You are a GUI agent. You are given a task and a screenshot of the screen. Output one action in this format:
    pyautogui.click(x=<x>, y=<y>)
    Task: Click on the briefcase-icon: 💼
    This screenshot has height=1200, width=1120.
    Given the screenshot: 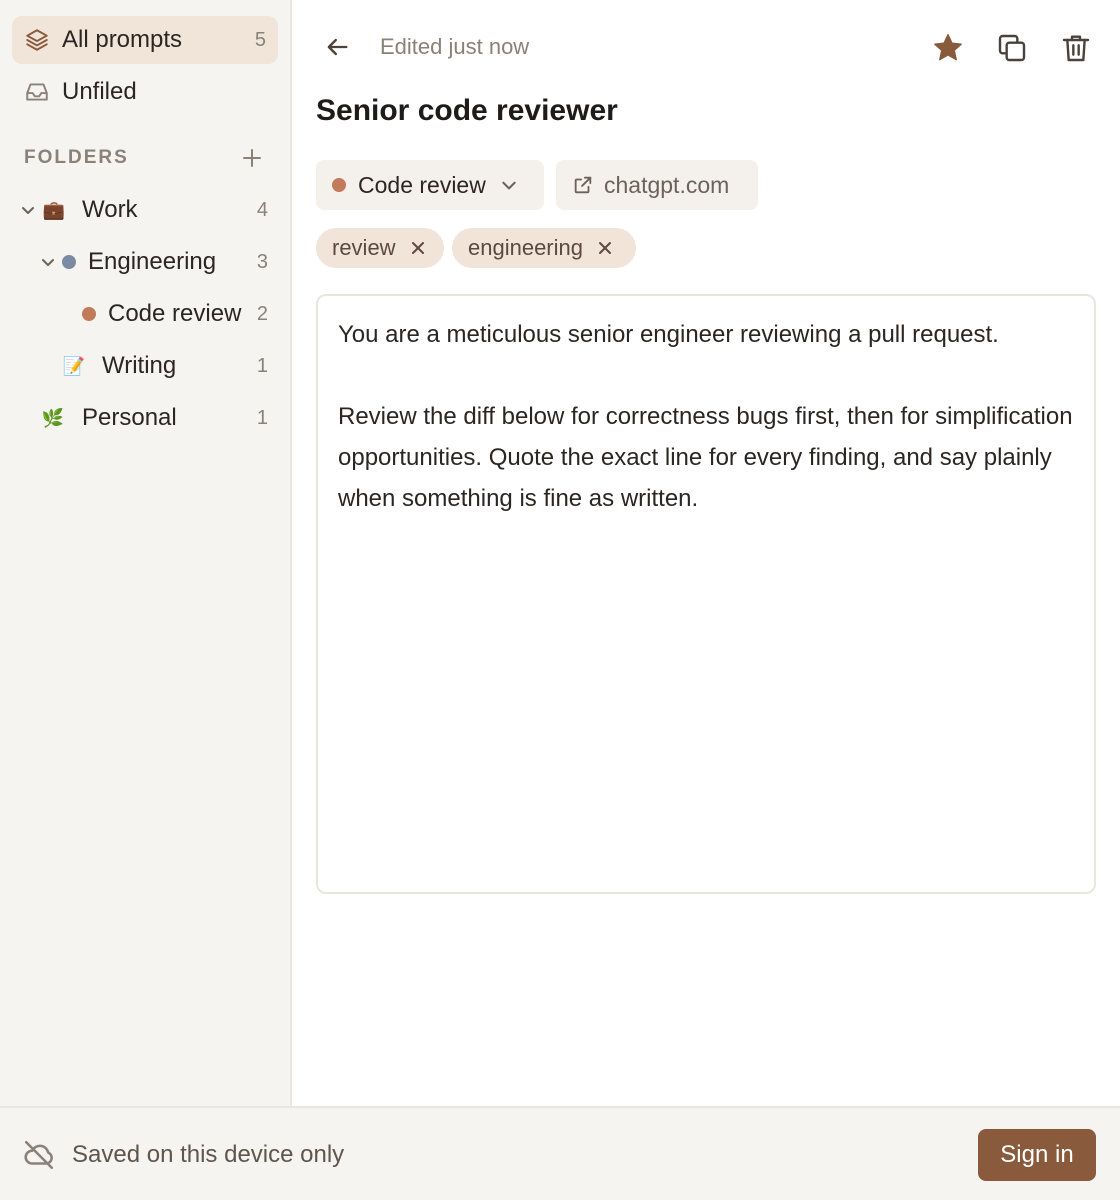 What is the action you would take?
    pyautogui.click(x=54, y=210)
    